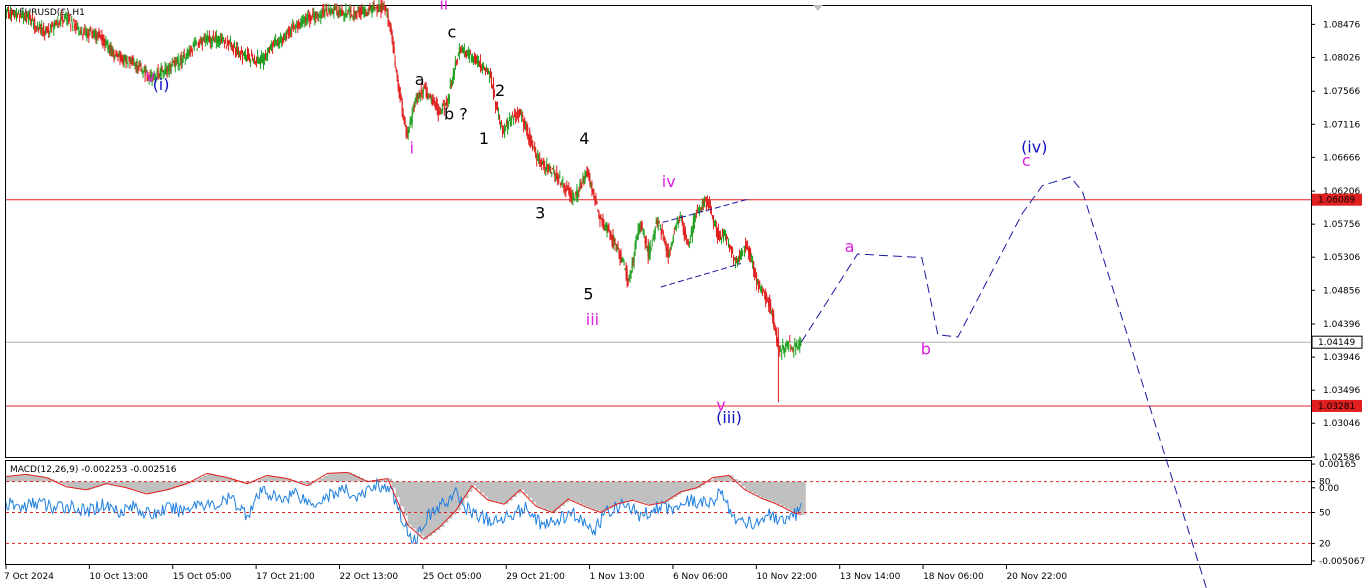 Image resolution: width=1366 pixels, height=588 pixels. What do you see at coordinates (443, 6) in the screenshot?
I see `wave-label: ii` at bounding box center [443, 6].